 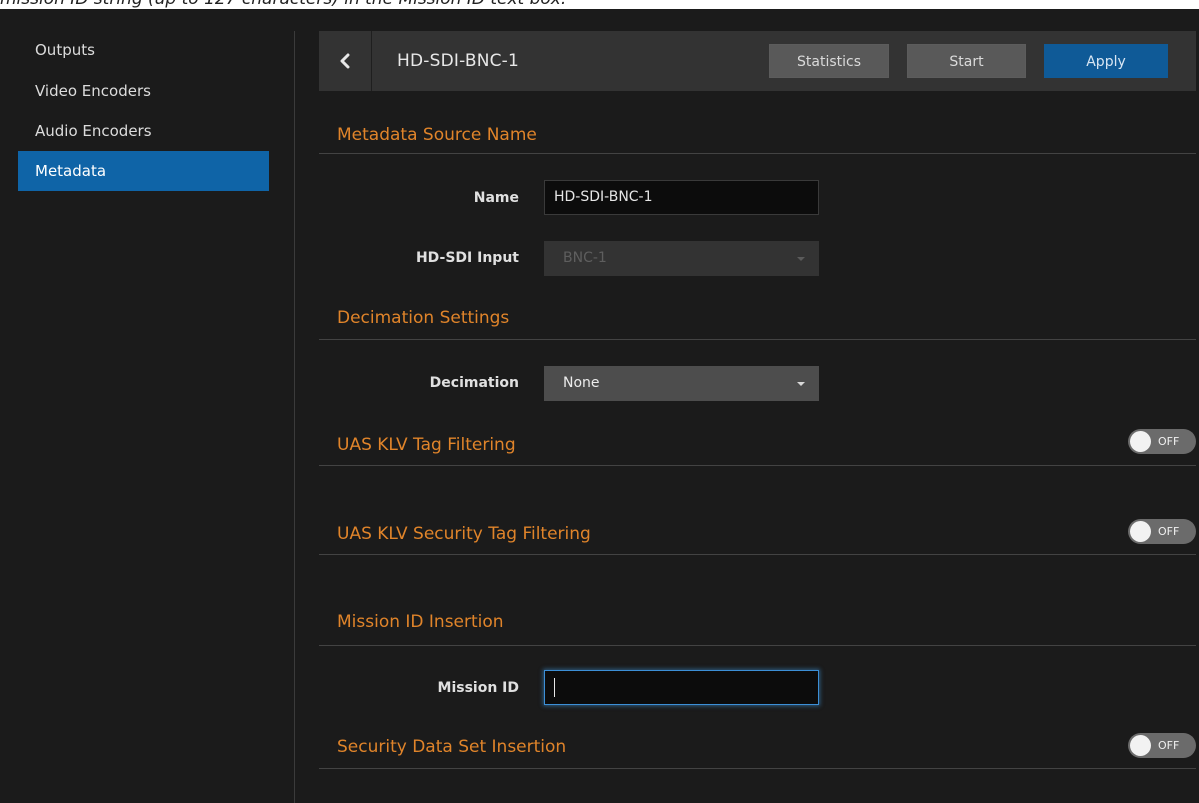 I want to click on name-input: HD-SDI-BNC-1, so click(x=681, y=197).